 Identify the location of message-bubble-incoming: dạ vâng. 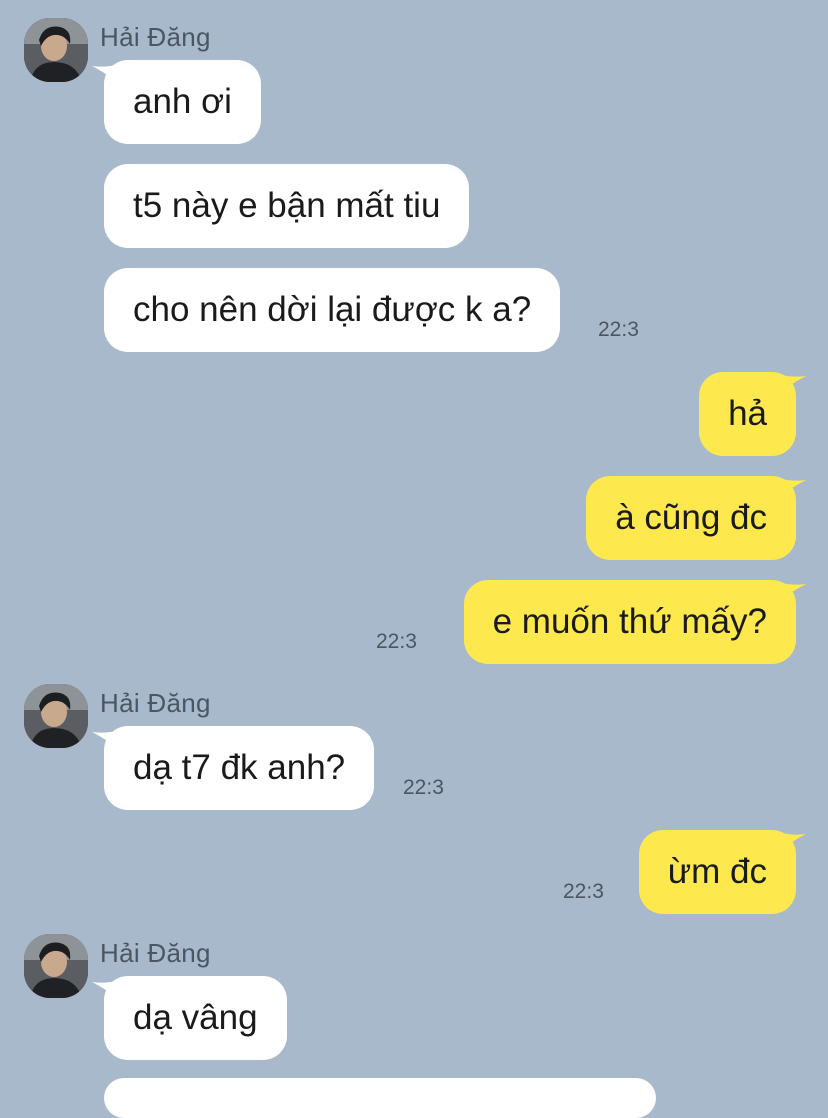
(195, 1018).